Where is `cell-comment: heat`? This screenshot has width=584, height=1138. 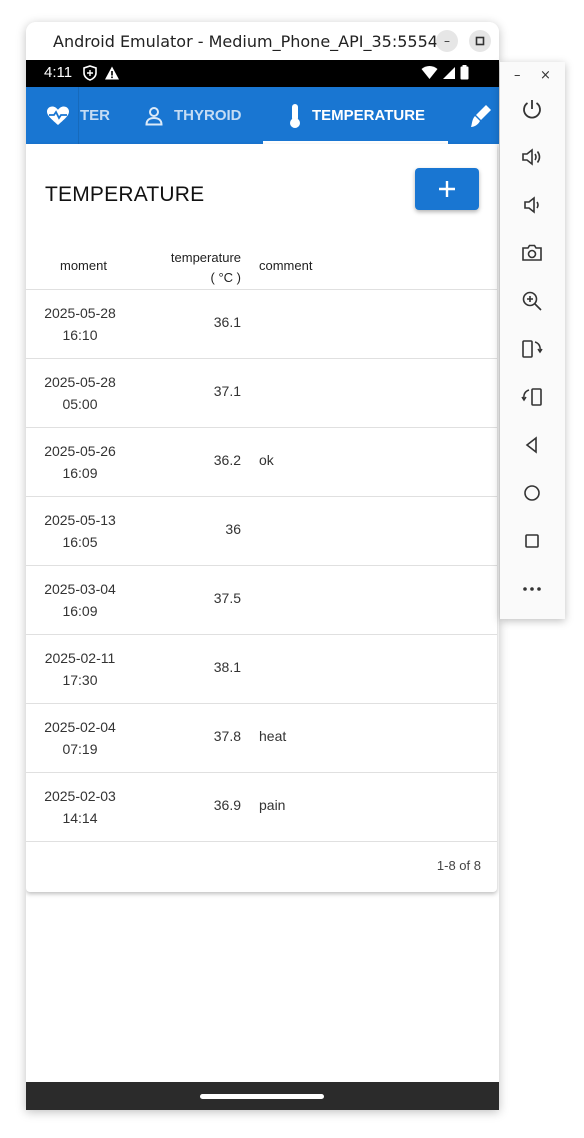 cell-comment: heat is located at coordinates (273, 736).